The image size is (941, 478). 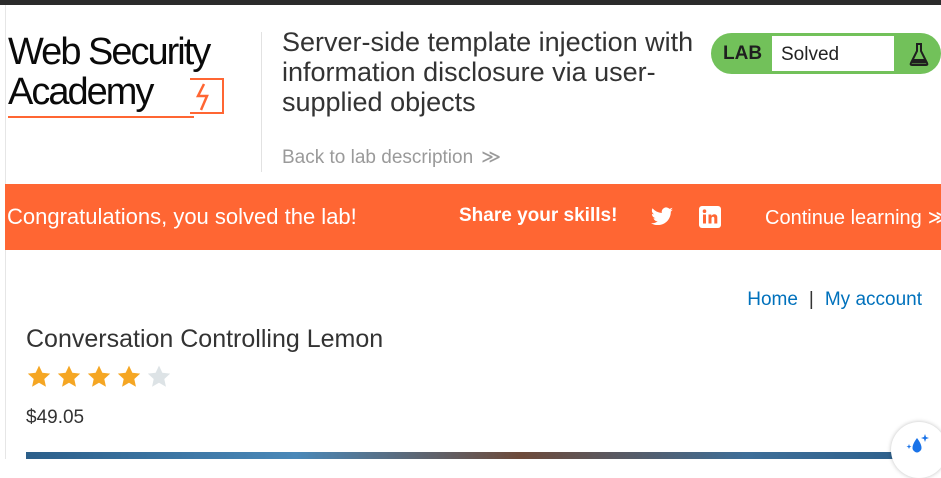 I want to click on logo-underline, so click(x=101, y=117).